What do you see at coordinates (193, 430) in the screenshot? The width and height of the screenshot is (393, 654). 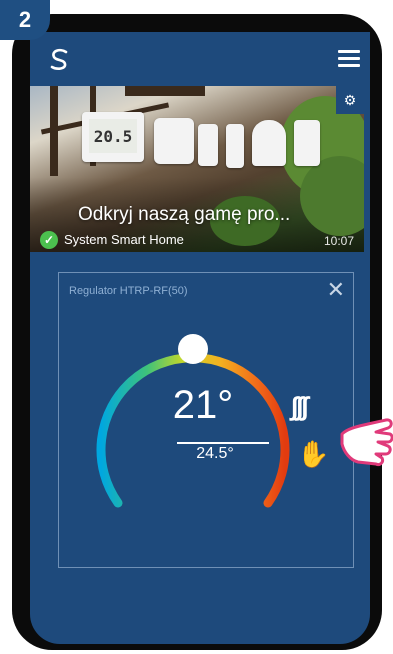 I see `temperature-arc` at bounding box center [193, 430].